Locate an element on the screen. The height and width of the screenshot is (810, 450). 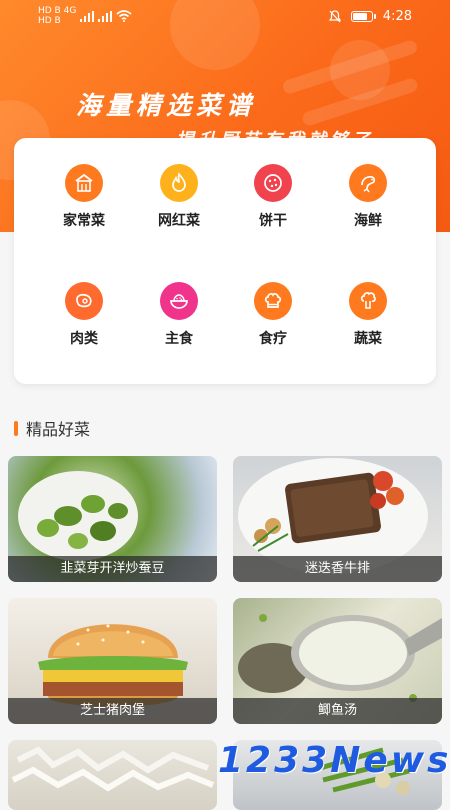
watermark-logo: 1233News is located at coordinates (334, 760).